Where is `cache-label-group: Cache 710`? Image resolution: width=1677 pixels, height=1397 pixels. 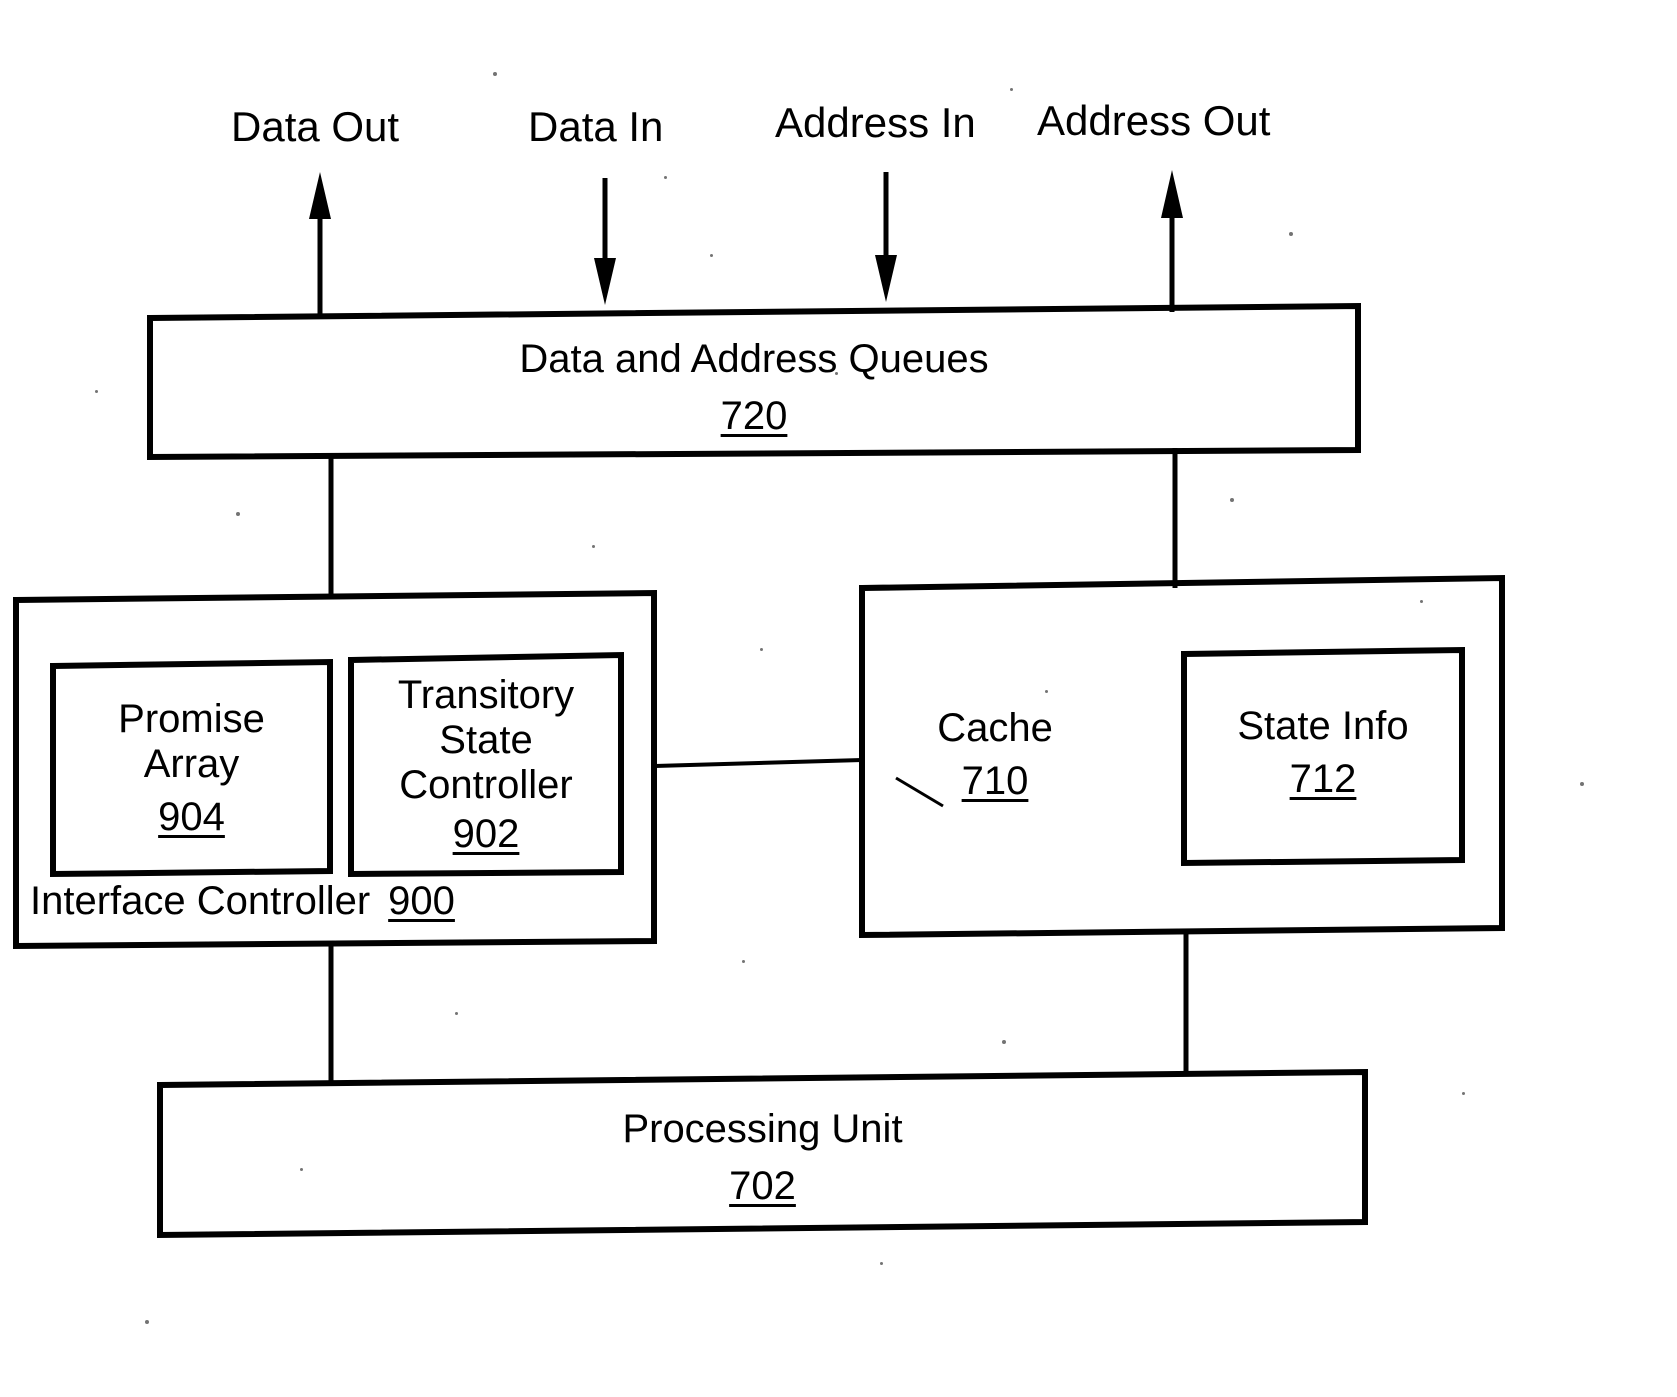
cache-label-group: Cache 710 is located at coordinates (995, 755).